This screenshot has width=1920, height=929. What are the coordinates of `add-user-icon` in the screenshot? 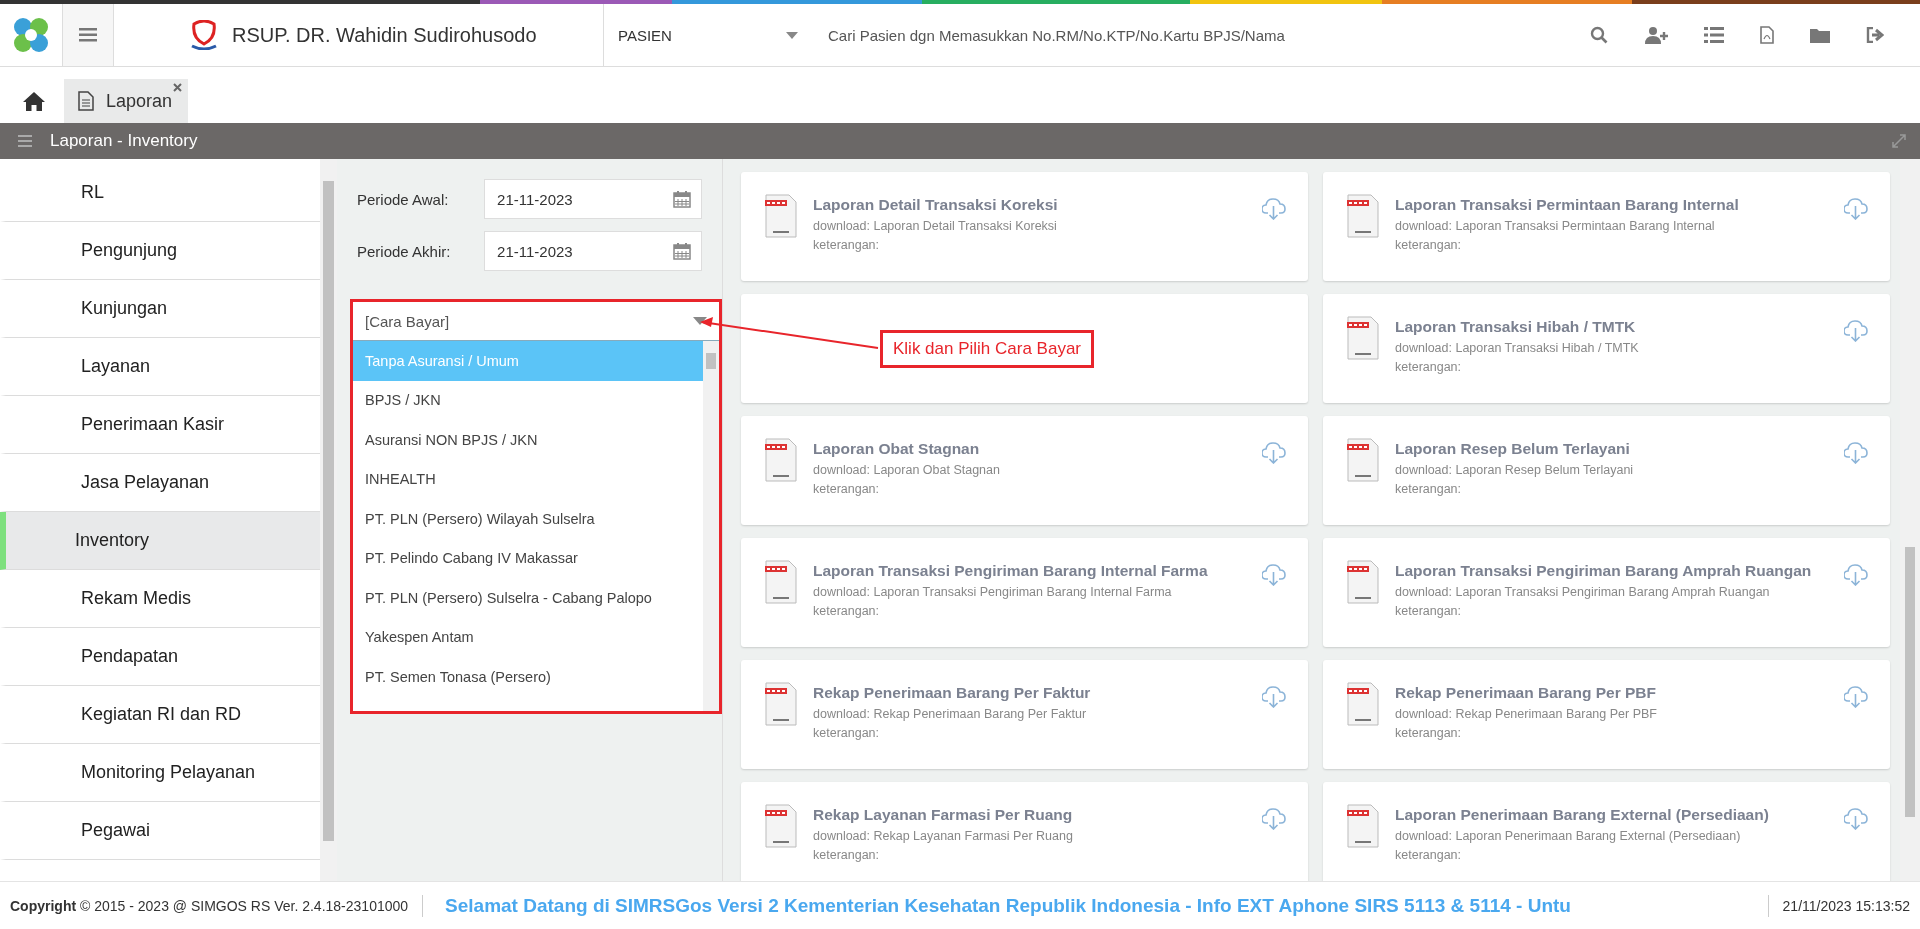 It's located at (1656, 35).